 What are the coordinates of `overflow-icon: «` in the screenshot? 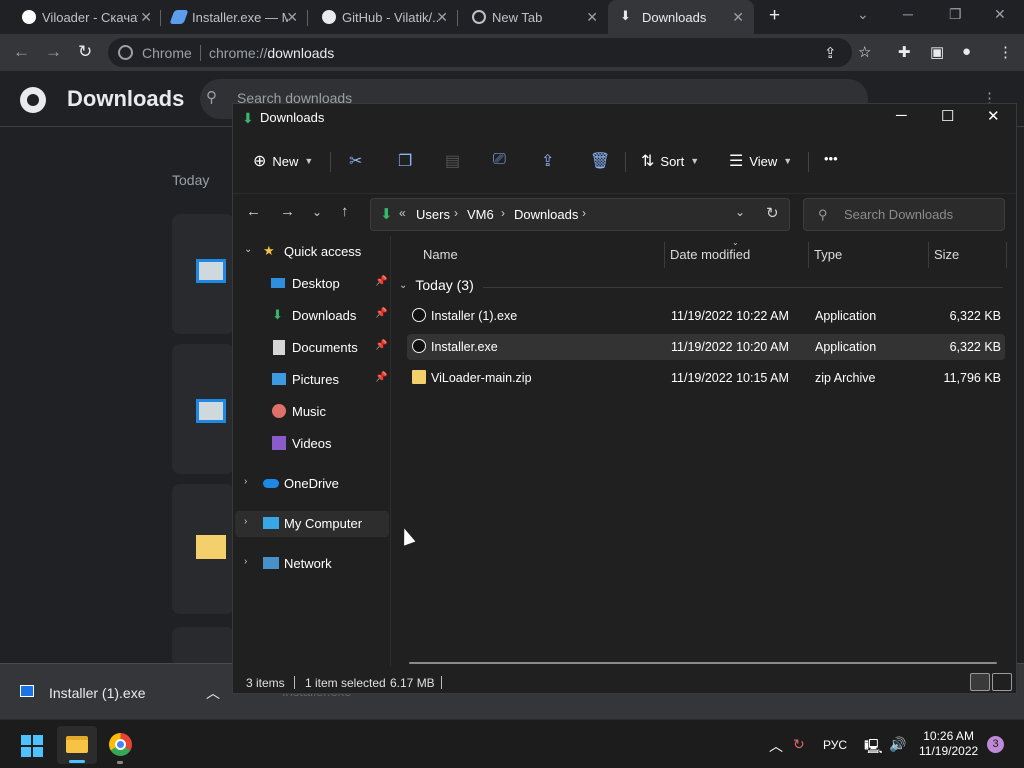 It's located at (402, 213).